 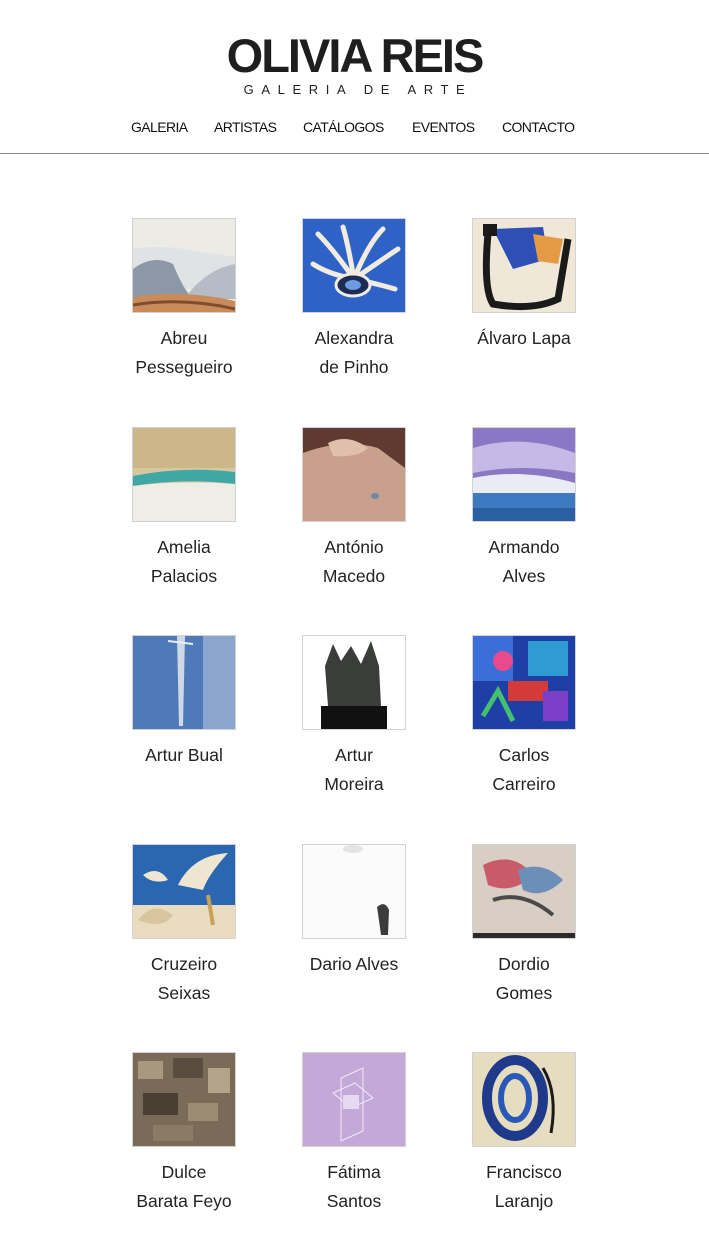 I want to click on logo-title: OLIVIA REIS, so click(x=354, y=56).